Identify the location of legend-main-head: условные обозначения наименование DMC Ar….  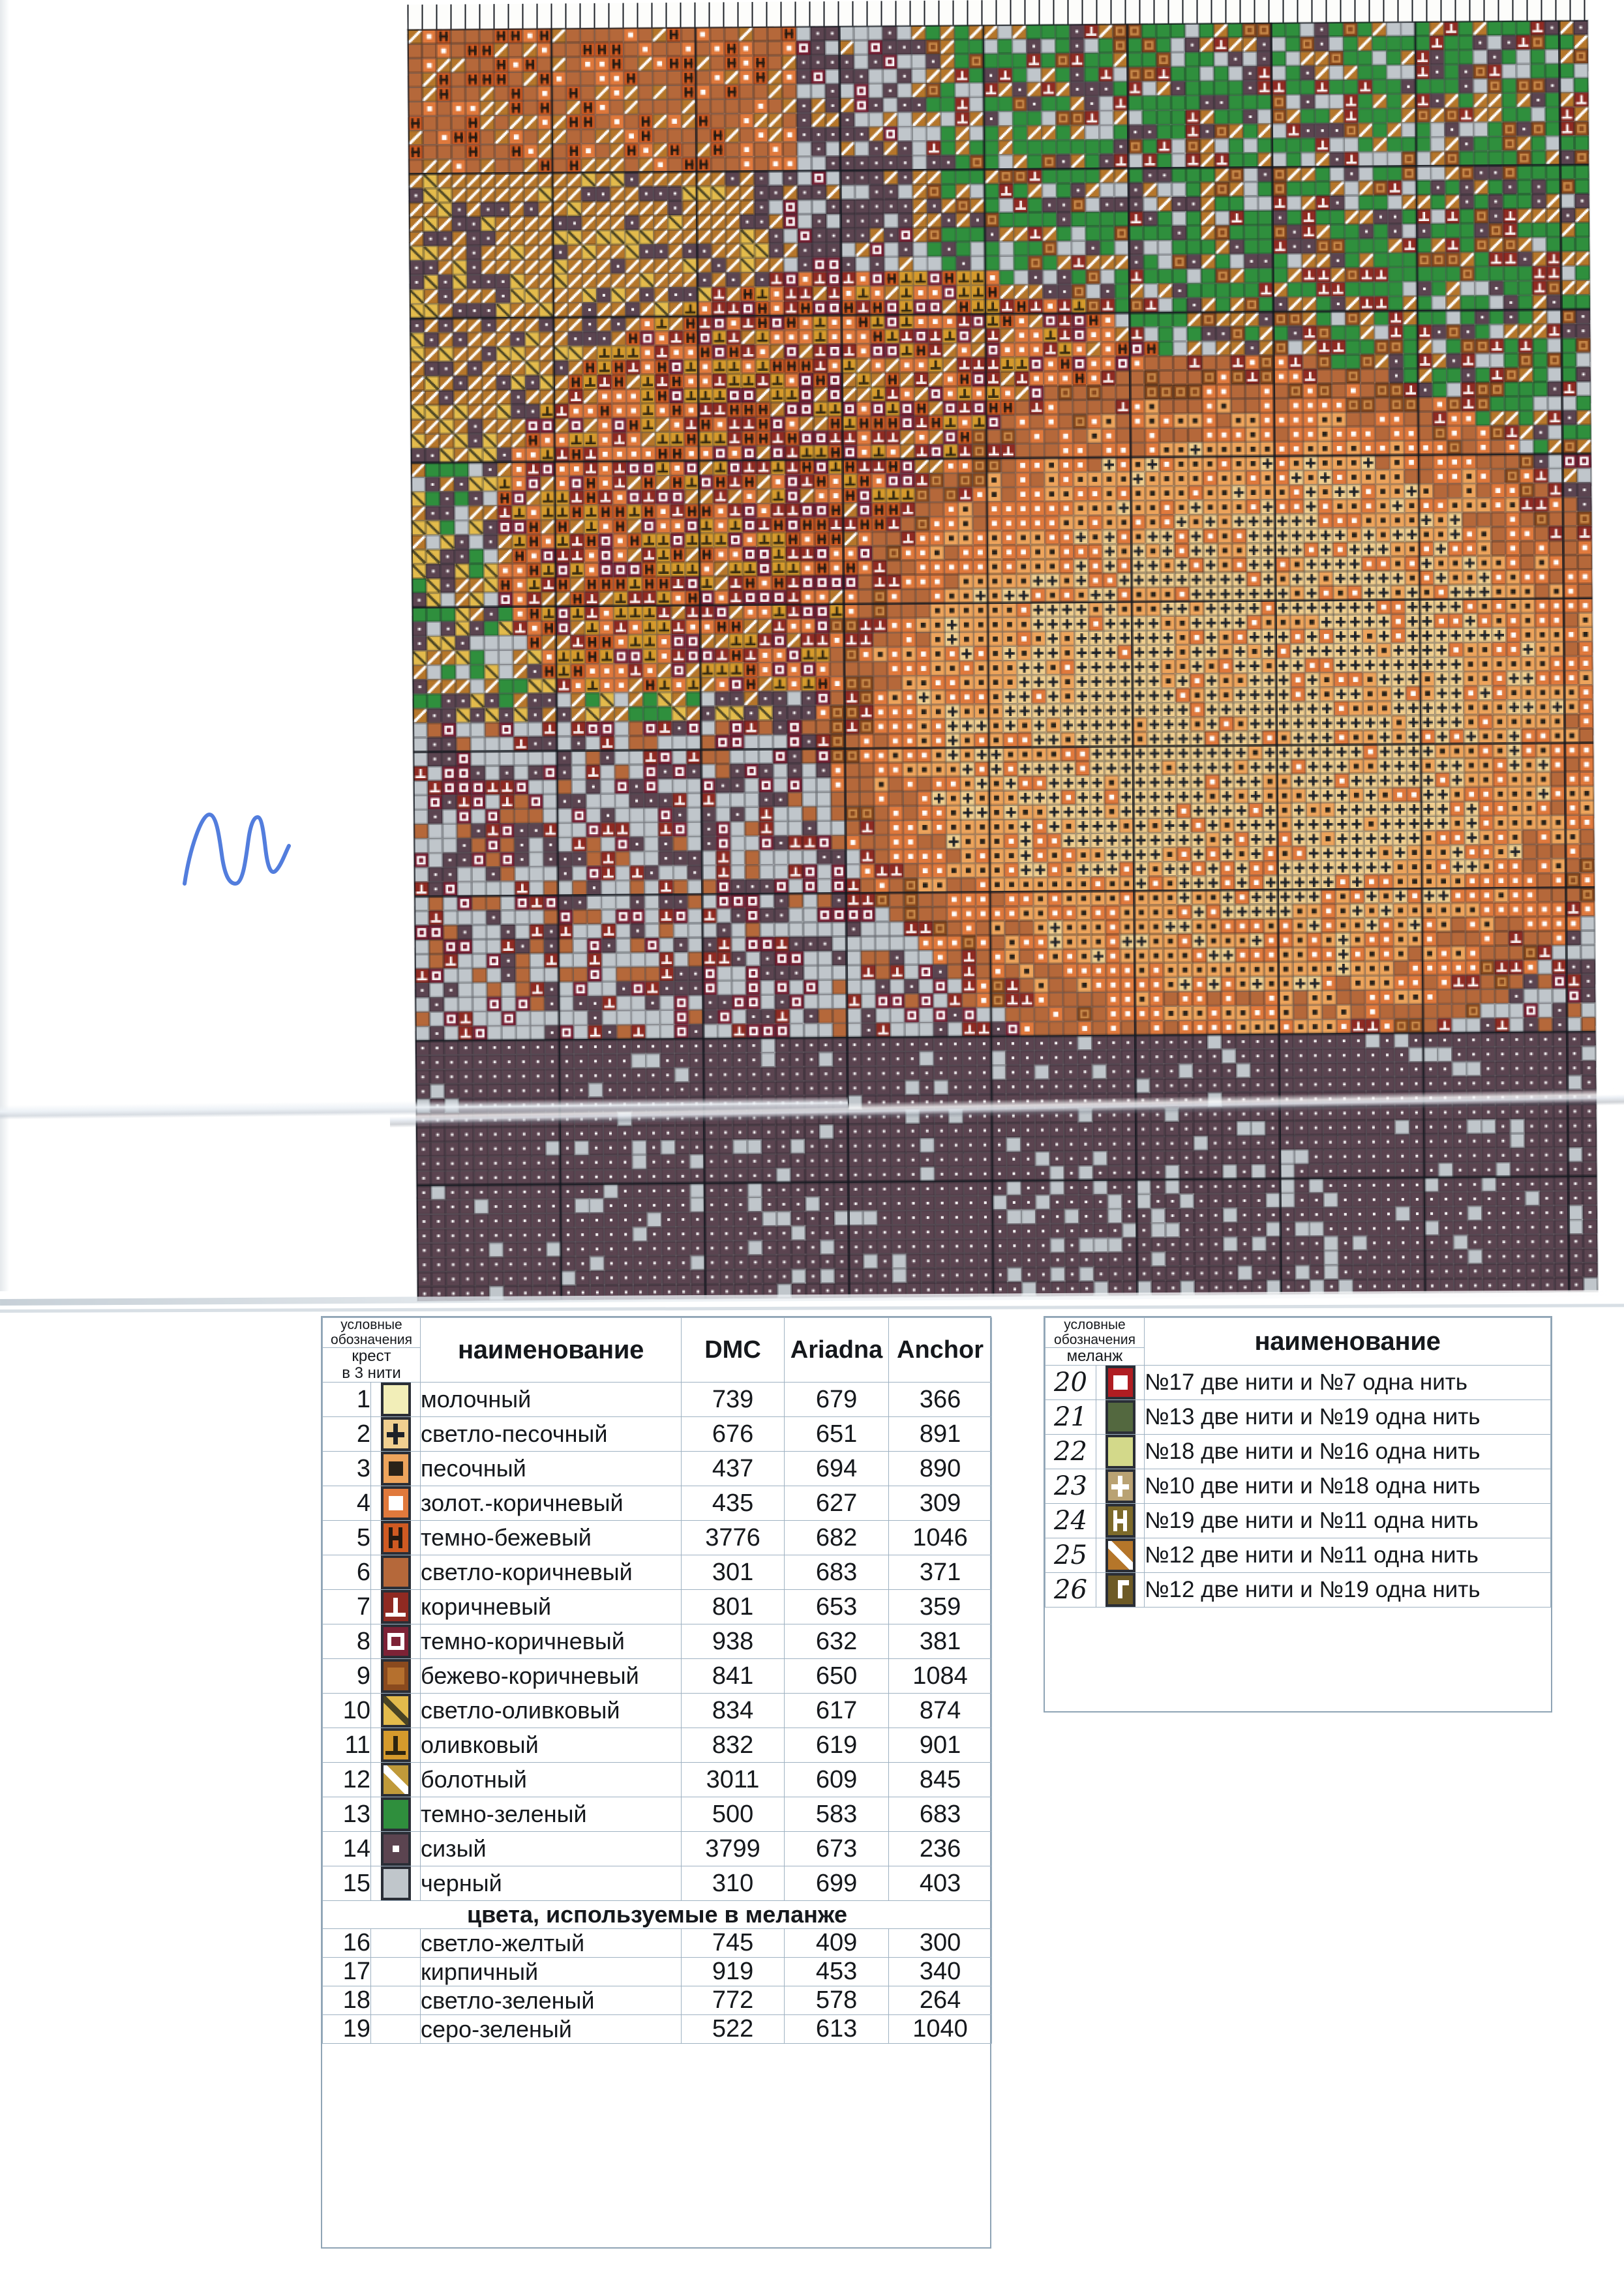
(657, 1350).